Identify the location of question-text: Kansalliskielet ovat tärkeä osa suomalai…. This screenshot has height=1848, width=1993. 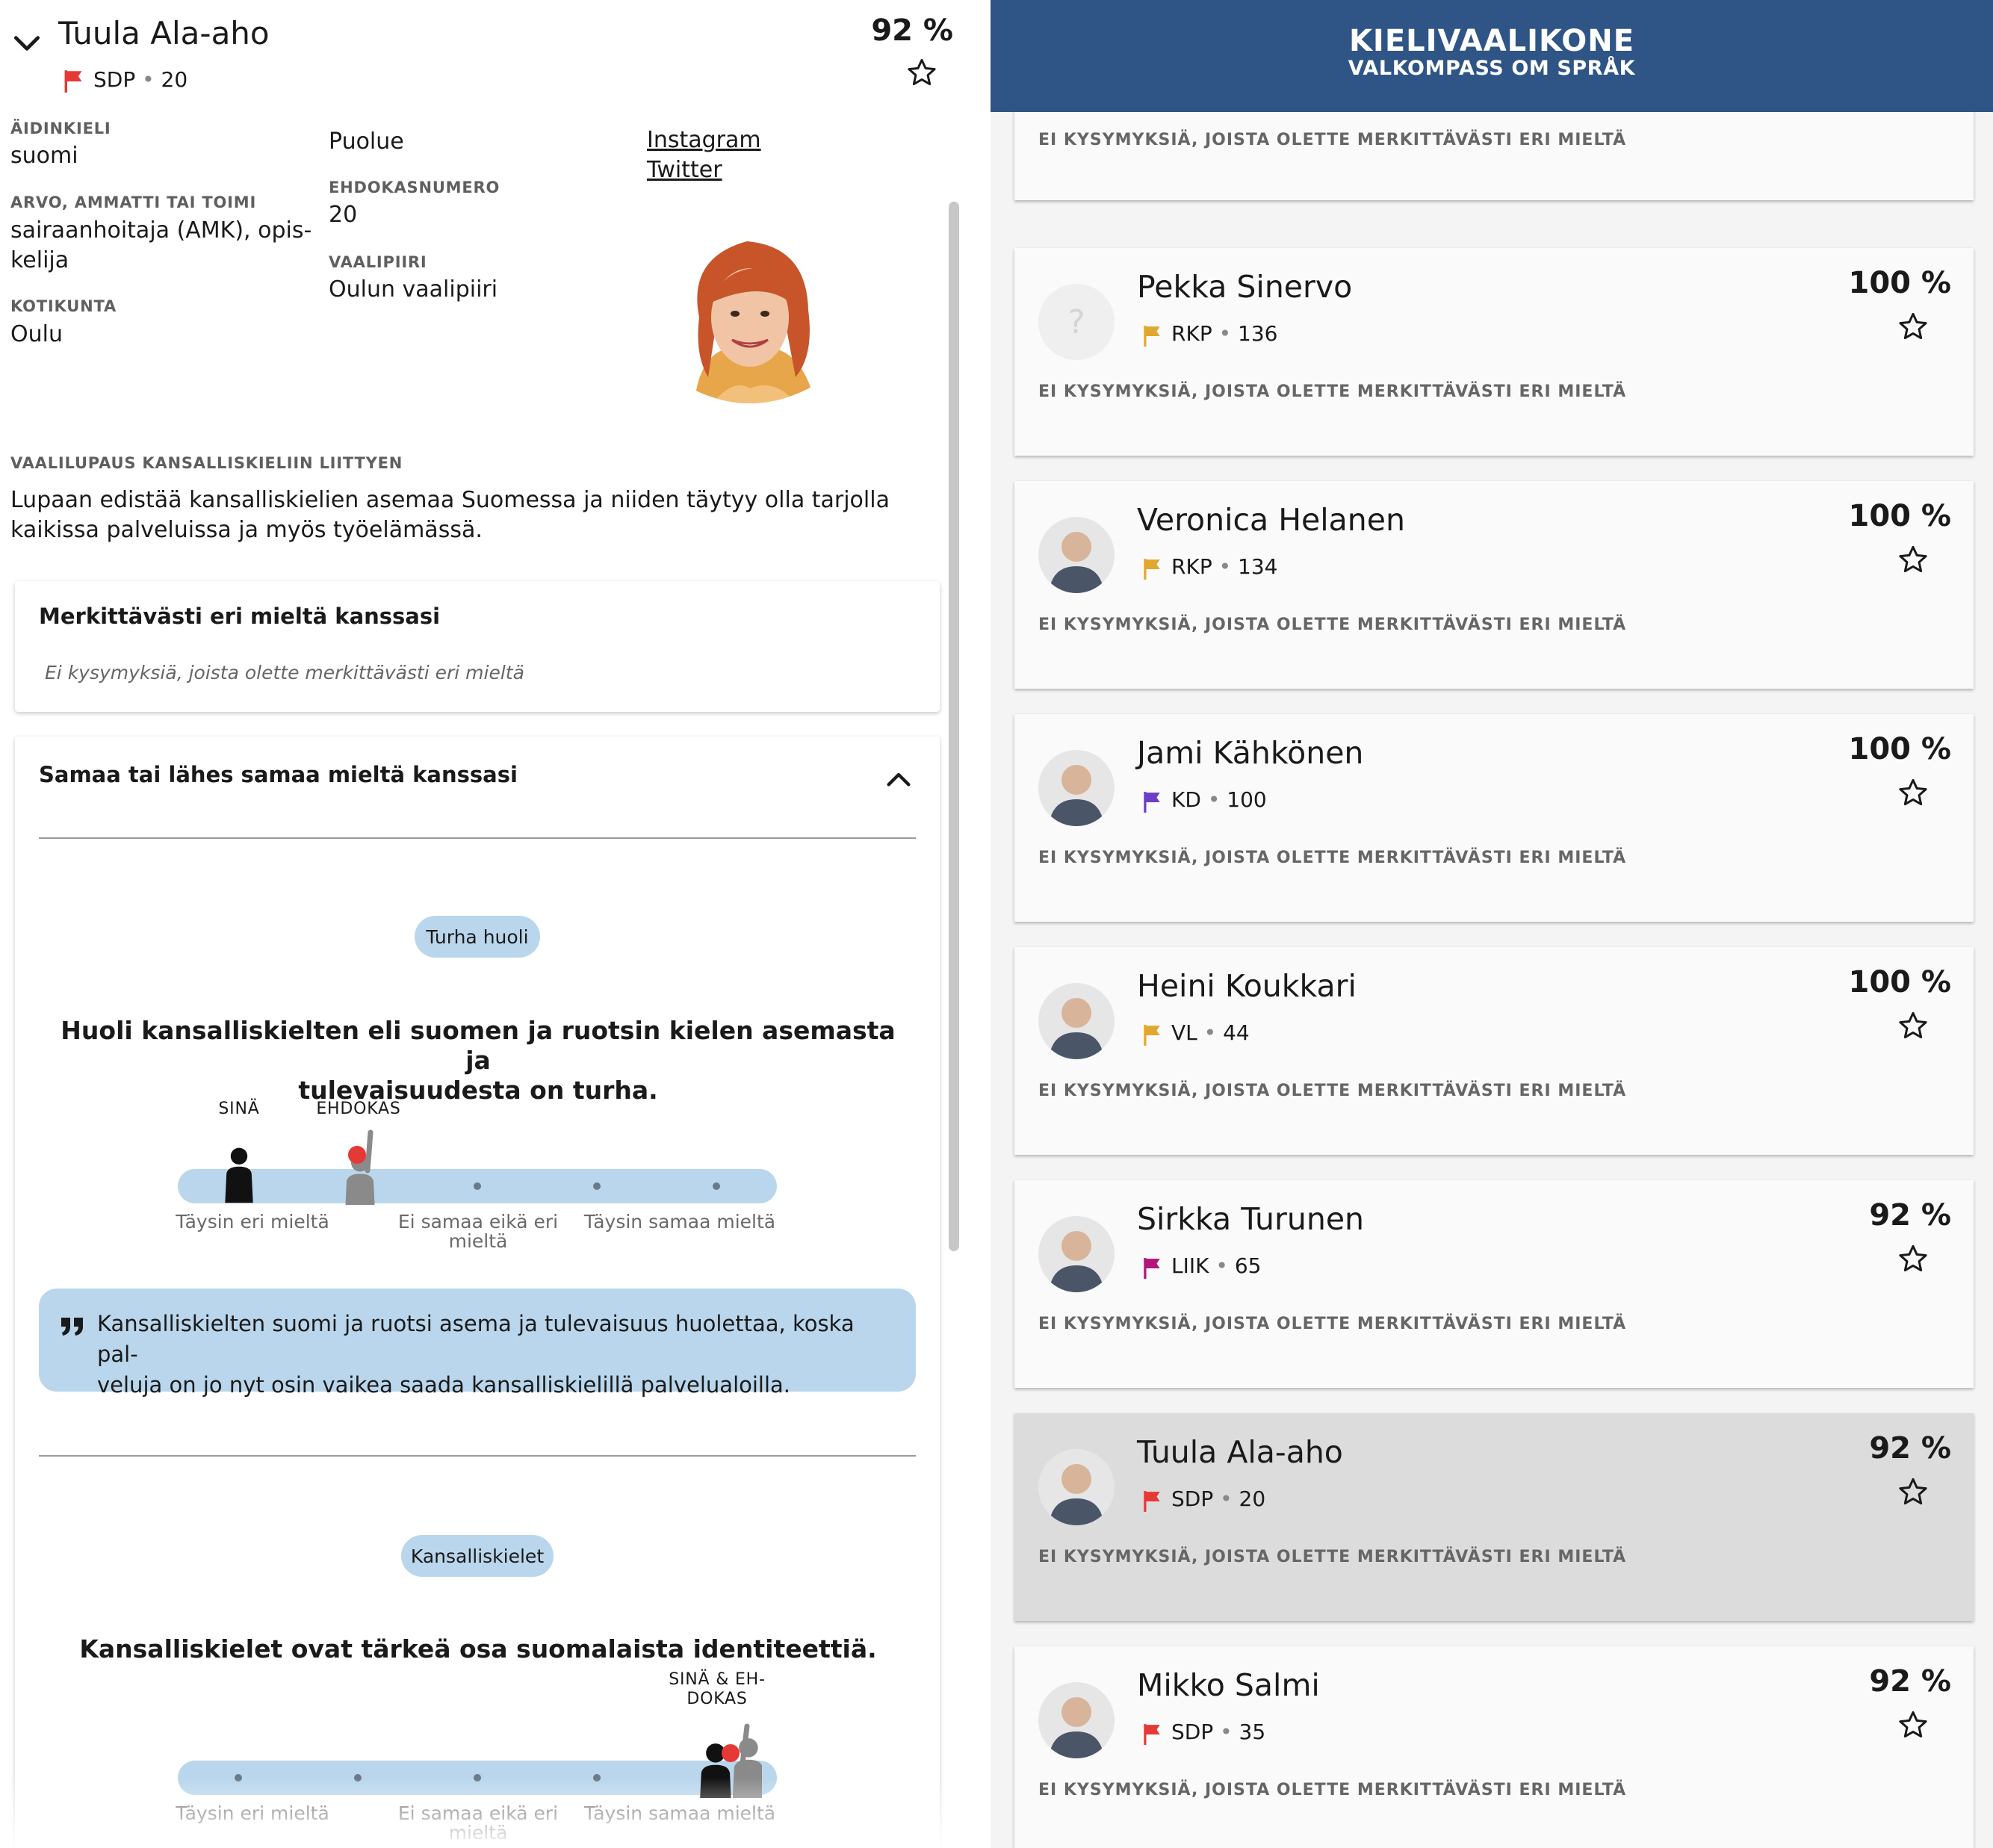
(478, 1648).